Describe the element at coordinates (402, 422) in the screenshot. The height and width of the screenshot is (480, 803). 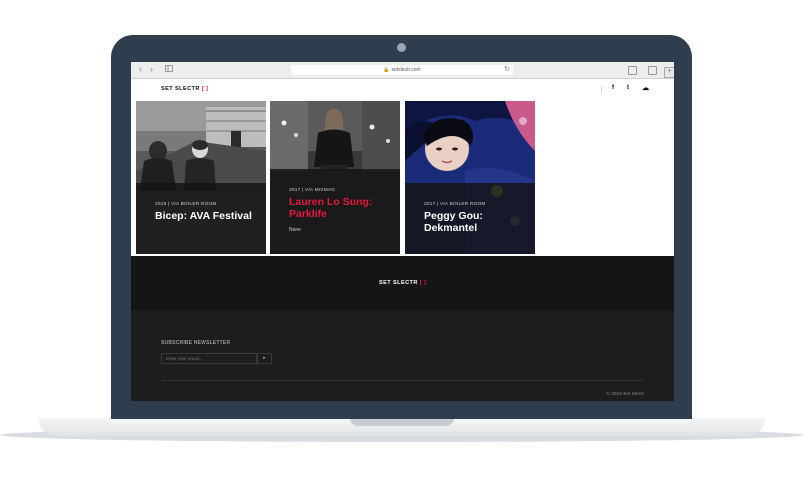
I see `laptop-notch` at that location.